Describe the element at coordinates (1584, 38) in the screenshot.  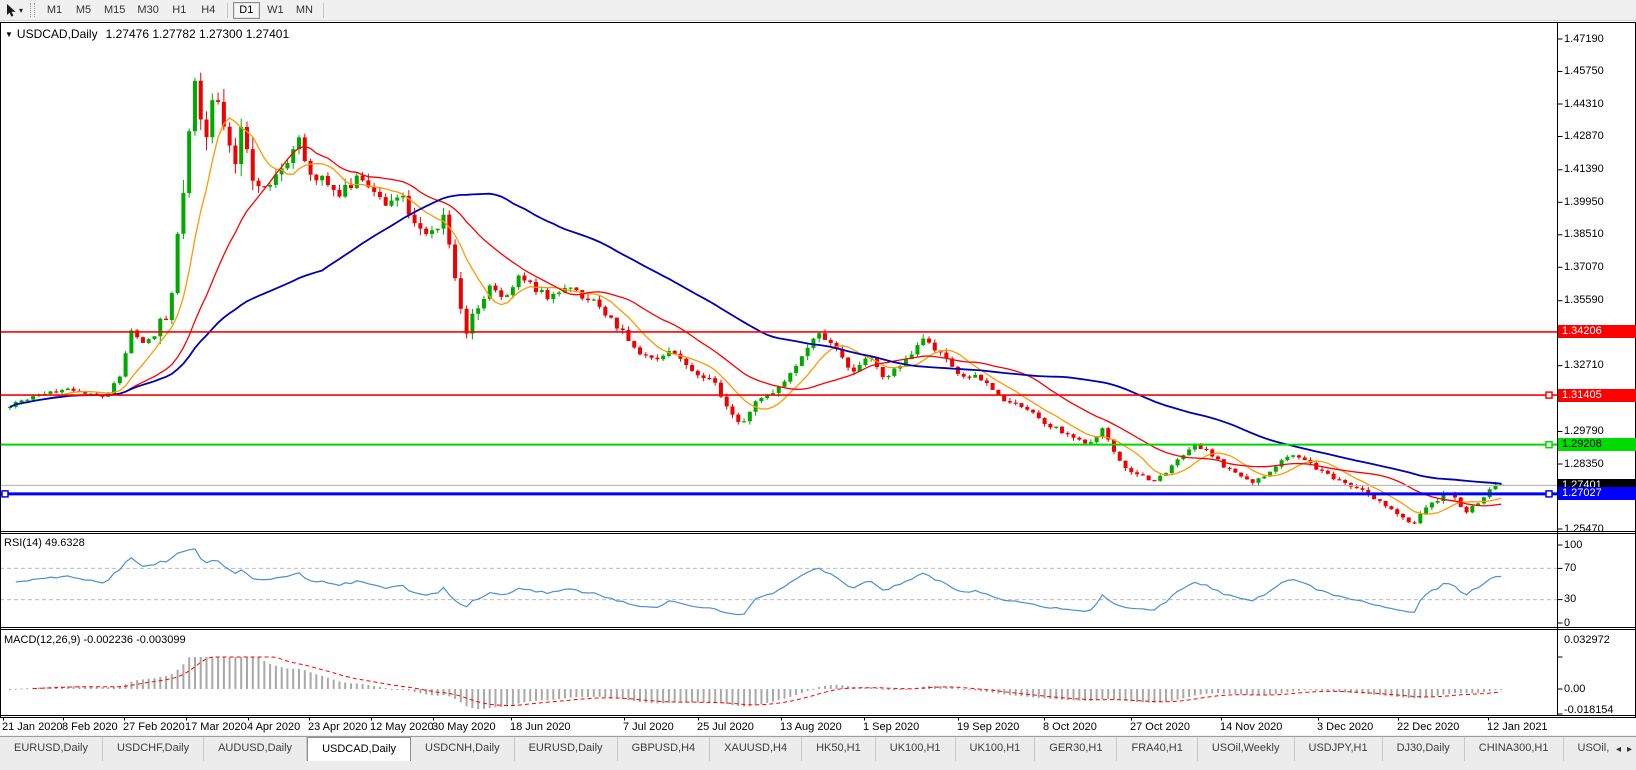
I see `price-axis-tick: 1.47190` at that location.